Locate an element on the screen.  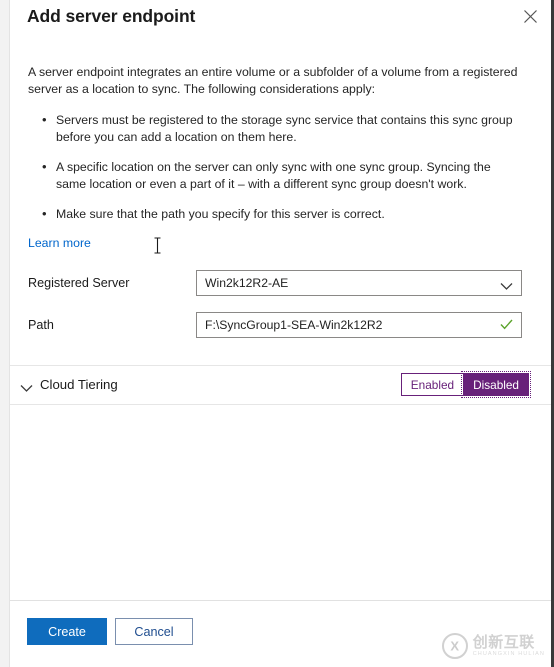
blade-header: Add server endpoint is located at coordinates (280, 24).